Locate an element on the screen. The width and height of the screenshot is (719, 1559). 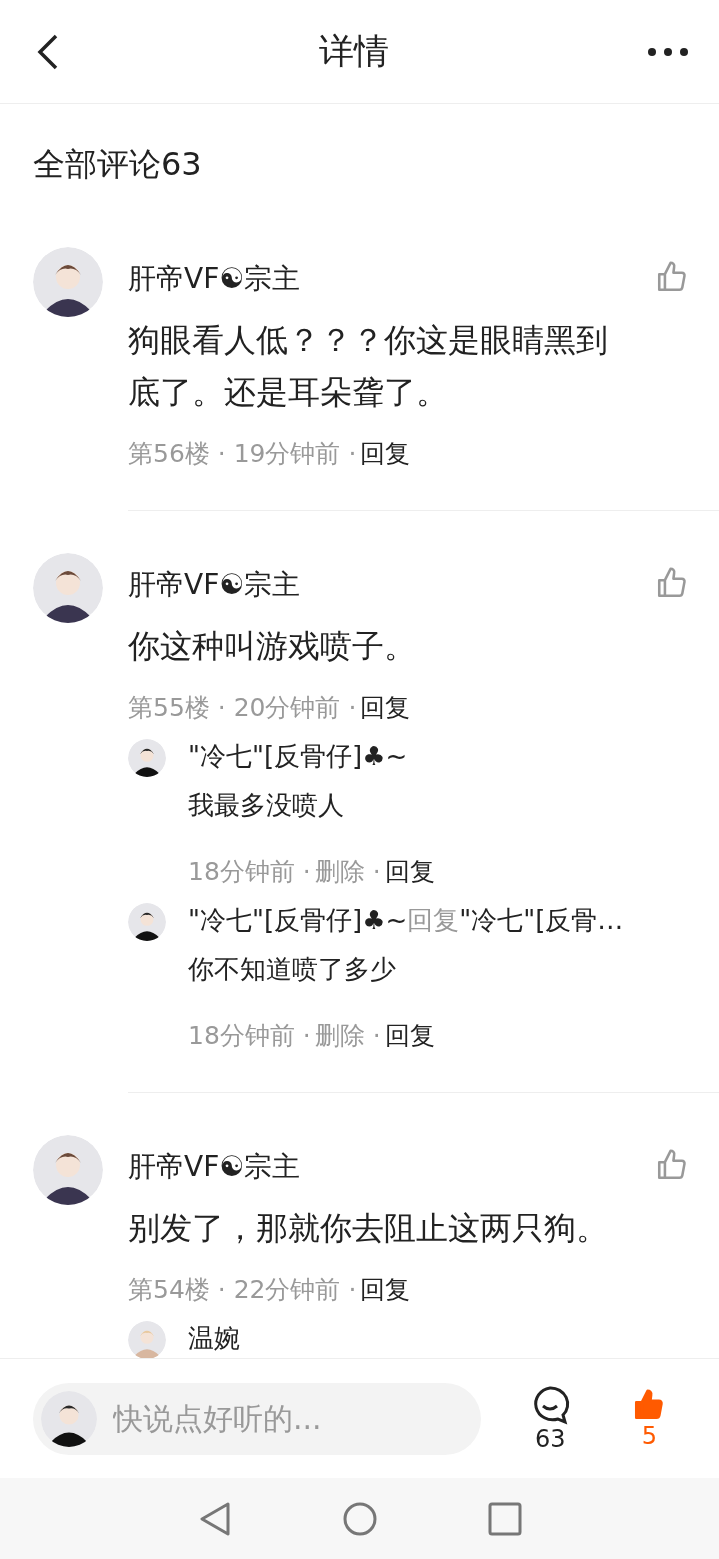
section-title: 全部评论63 is located at coordinates (118, 164).